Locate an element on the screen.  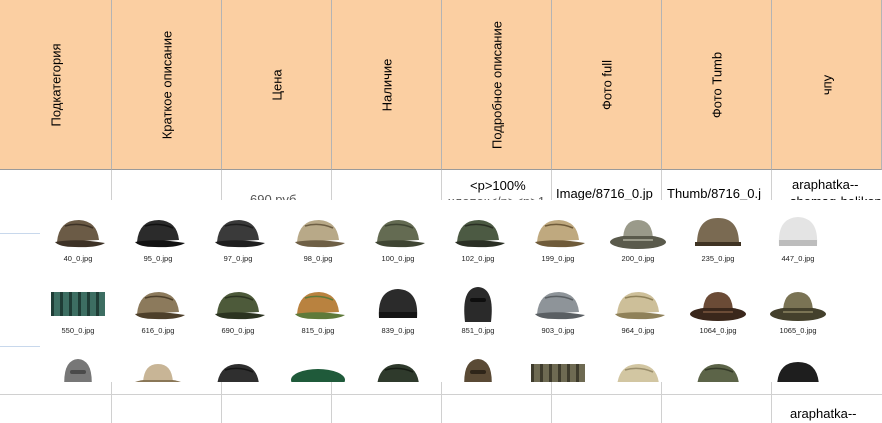
column-header-label: Фото full is located at coordinates (606, 84).